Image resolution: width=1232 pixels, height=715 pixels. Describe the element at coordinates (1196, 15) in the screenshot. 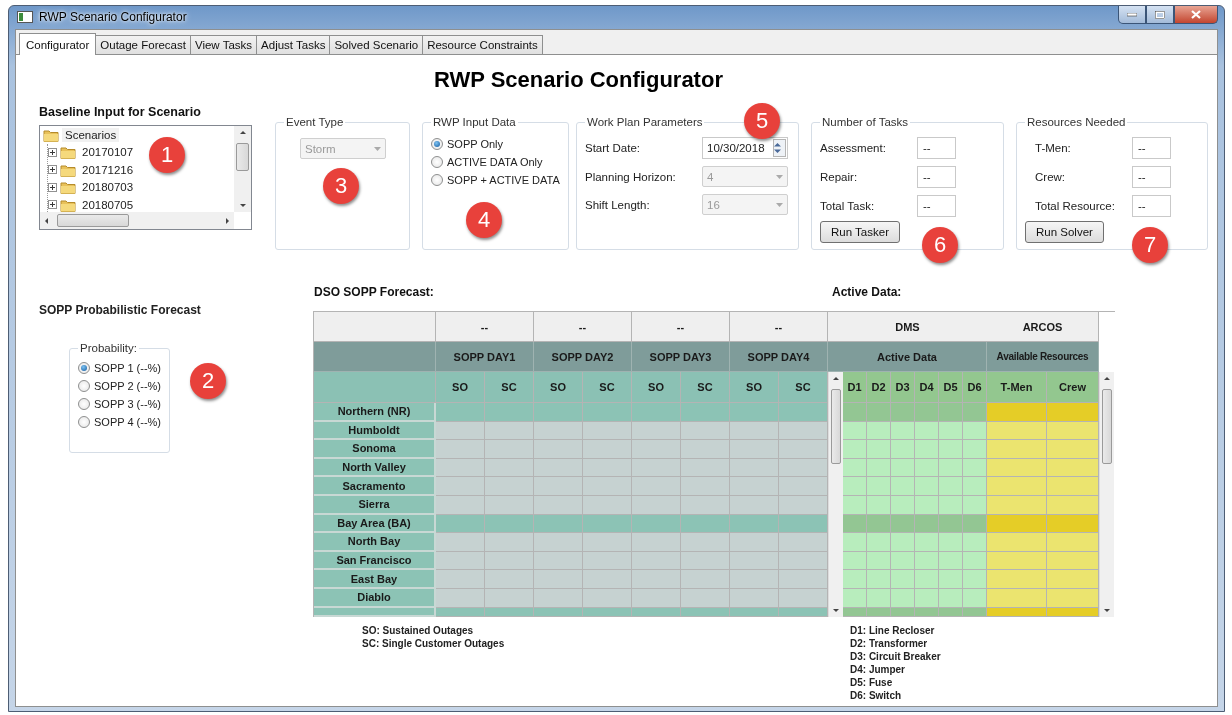

I see `close-button` at that location.